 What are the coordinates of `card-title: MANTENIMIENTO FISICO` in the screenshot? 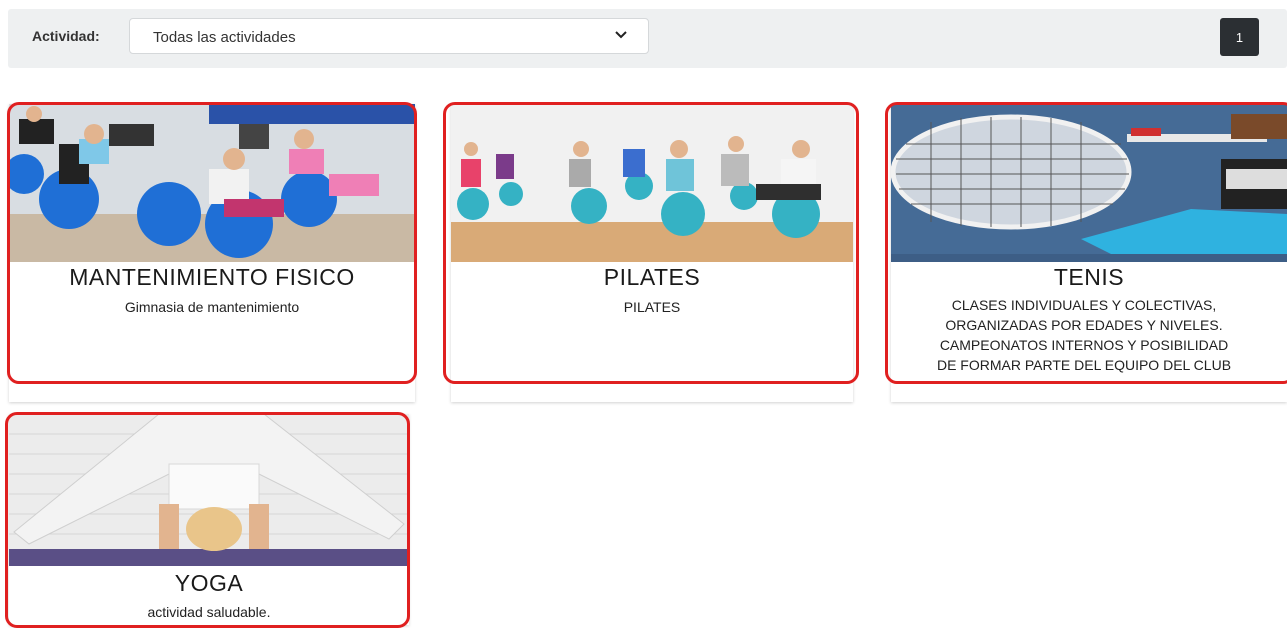 It's located at (212, 277).